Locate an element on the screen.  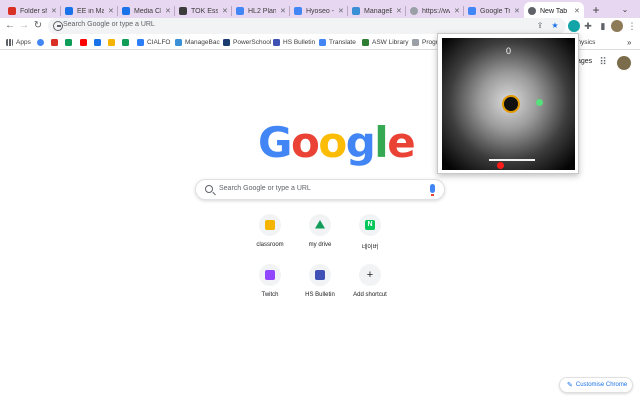
docs-icon is located at coordinates (240, 11).